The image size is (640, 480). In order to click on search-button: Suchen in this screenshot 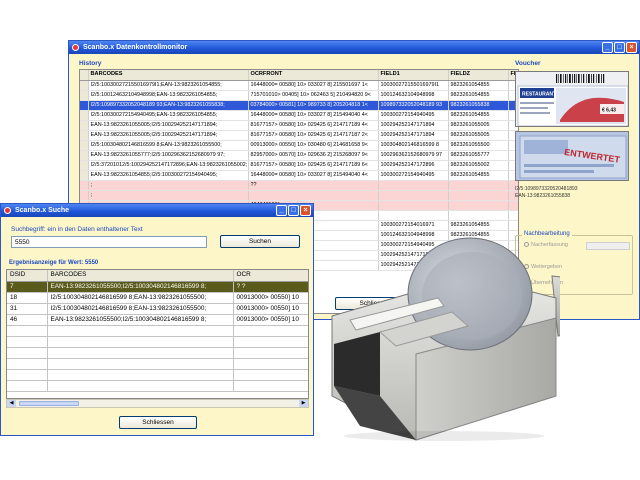, I will do `click(260, 241)`.